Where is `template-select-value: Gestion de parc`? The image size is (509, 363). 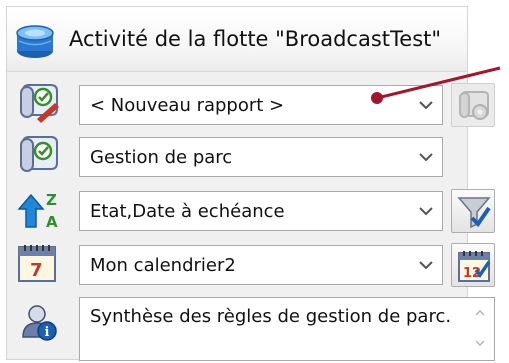
template-select-value: Gestion de parc is located at coordinates (161, 157).